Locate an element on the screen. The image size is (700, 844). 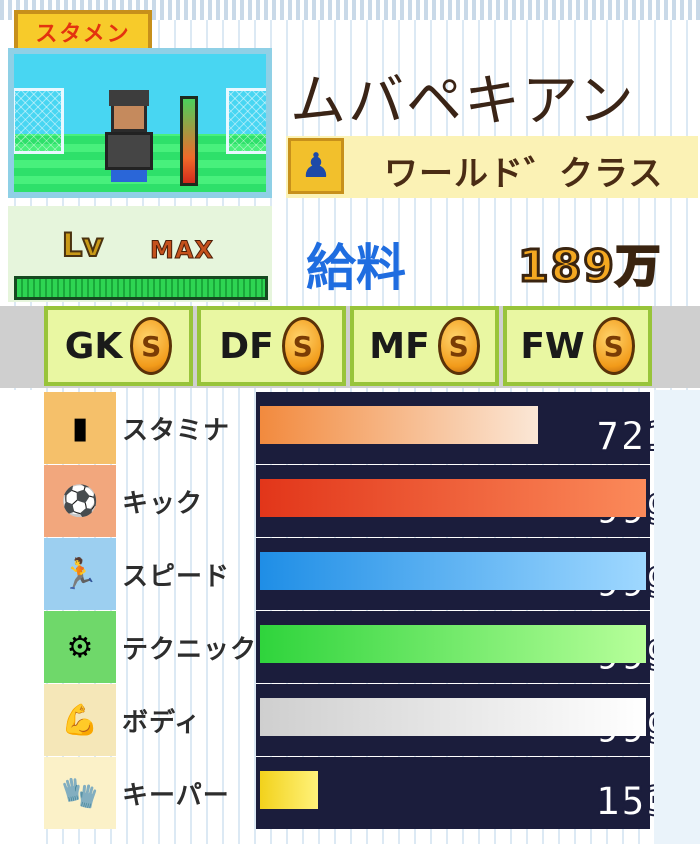
stat-row: ▮ スタミナ 7219 is located at coordinates (370, 428).